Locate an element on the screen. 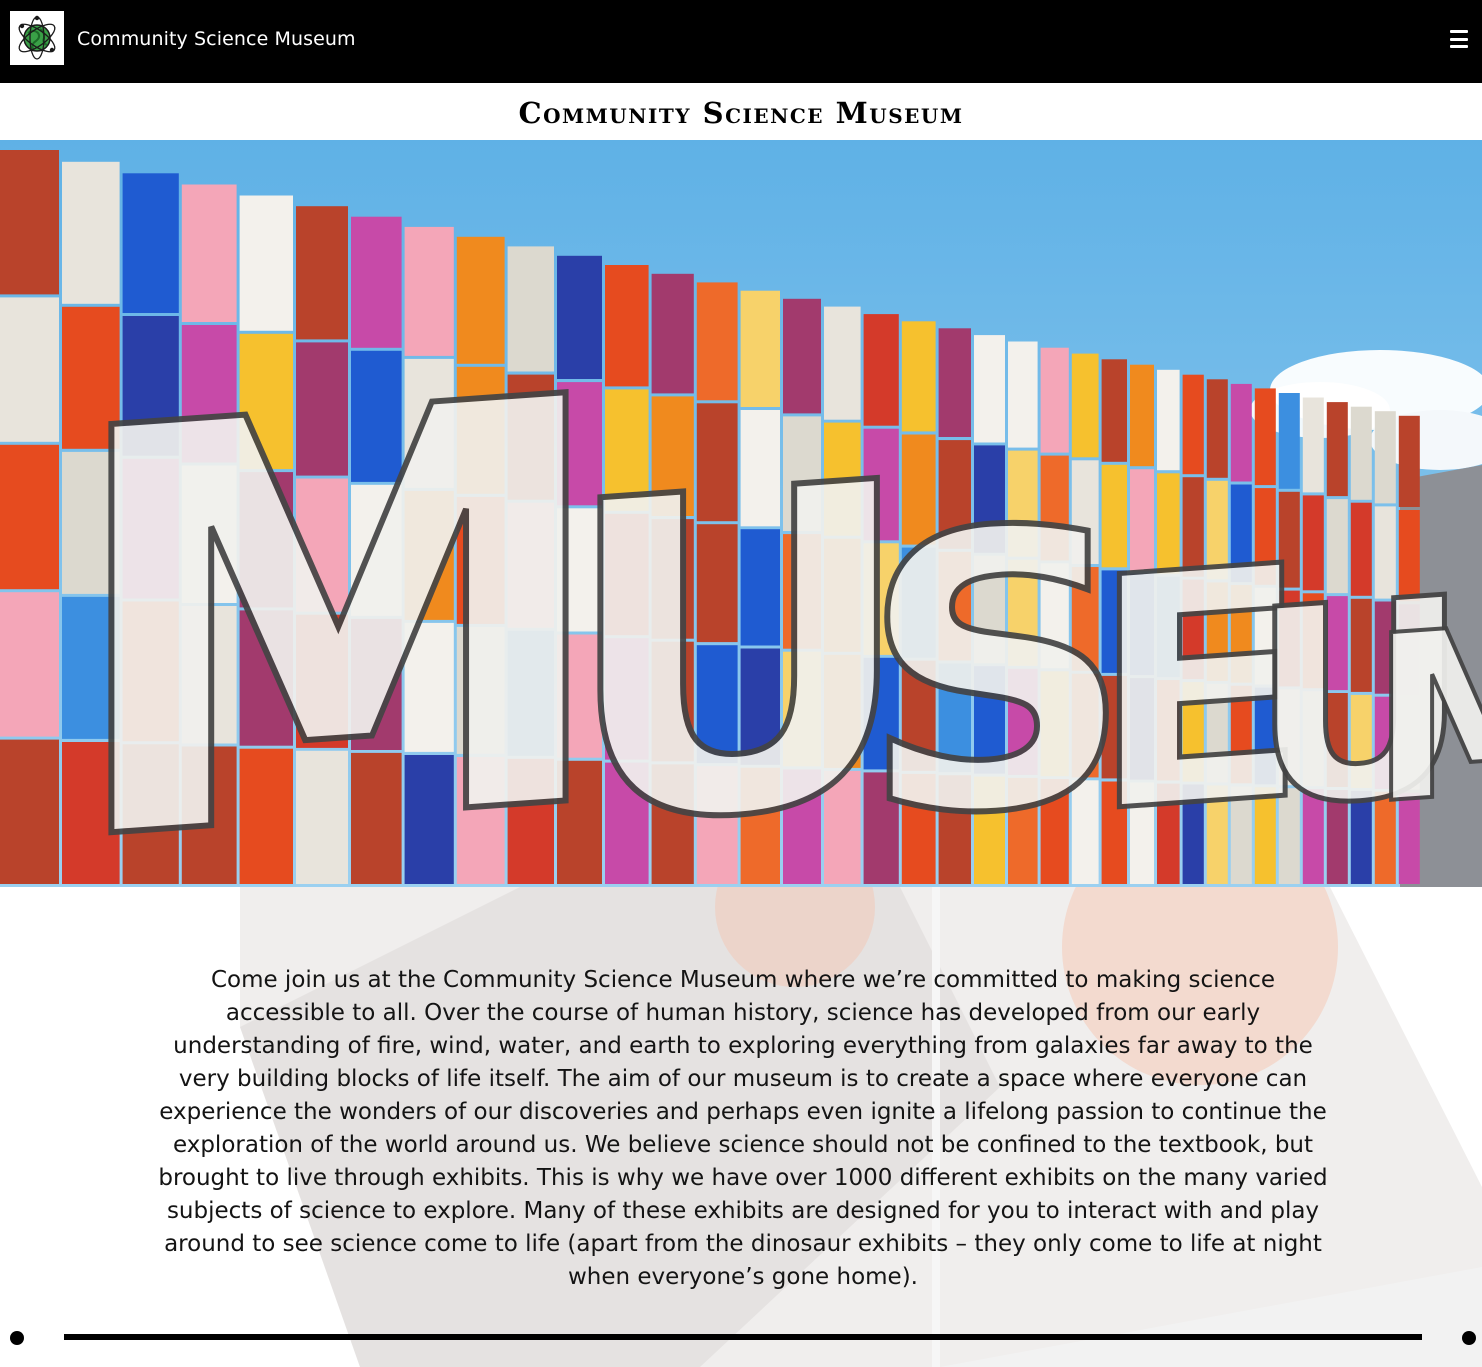 Image resolution: width=1482 pixels, height=1367 pixels. top-navbar: Community Science Museum is located at coordinates (741, 41).